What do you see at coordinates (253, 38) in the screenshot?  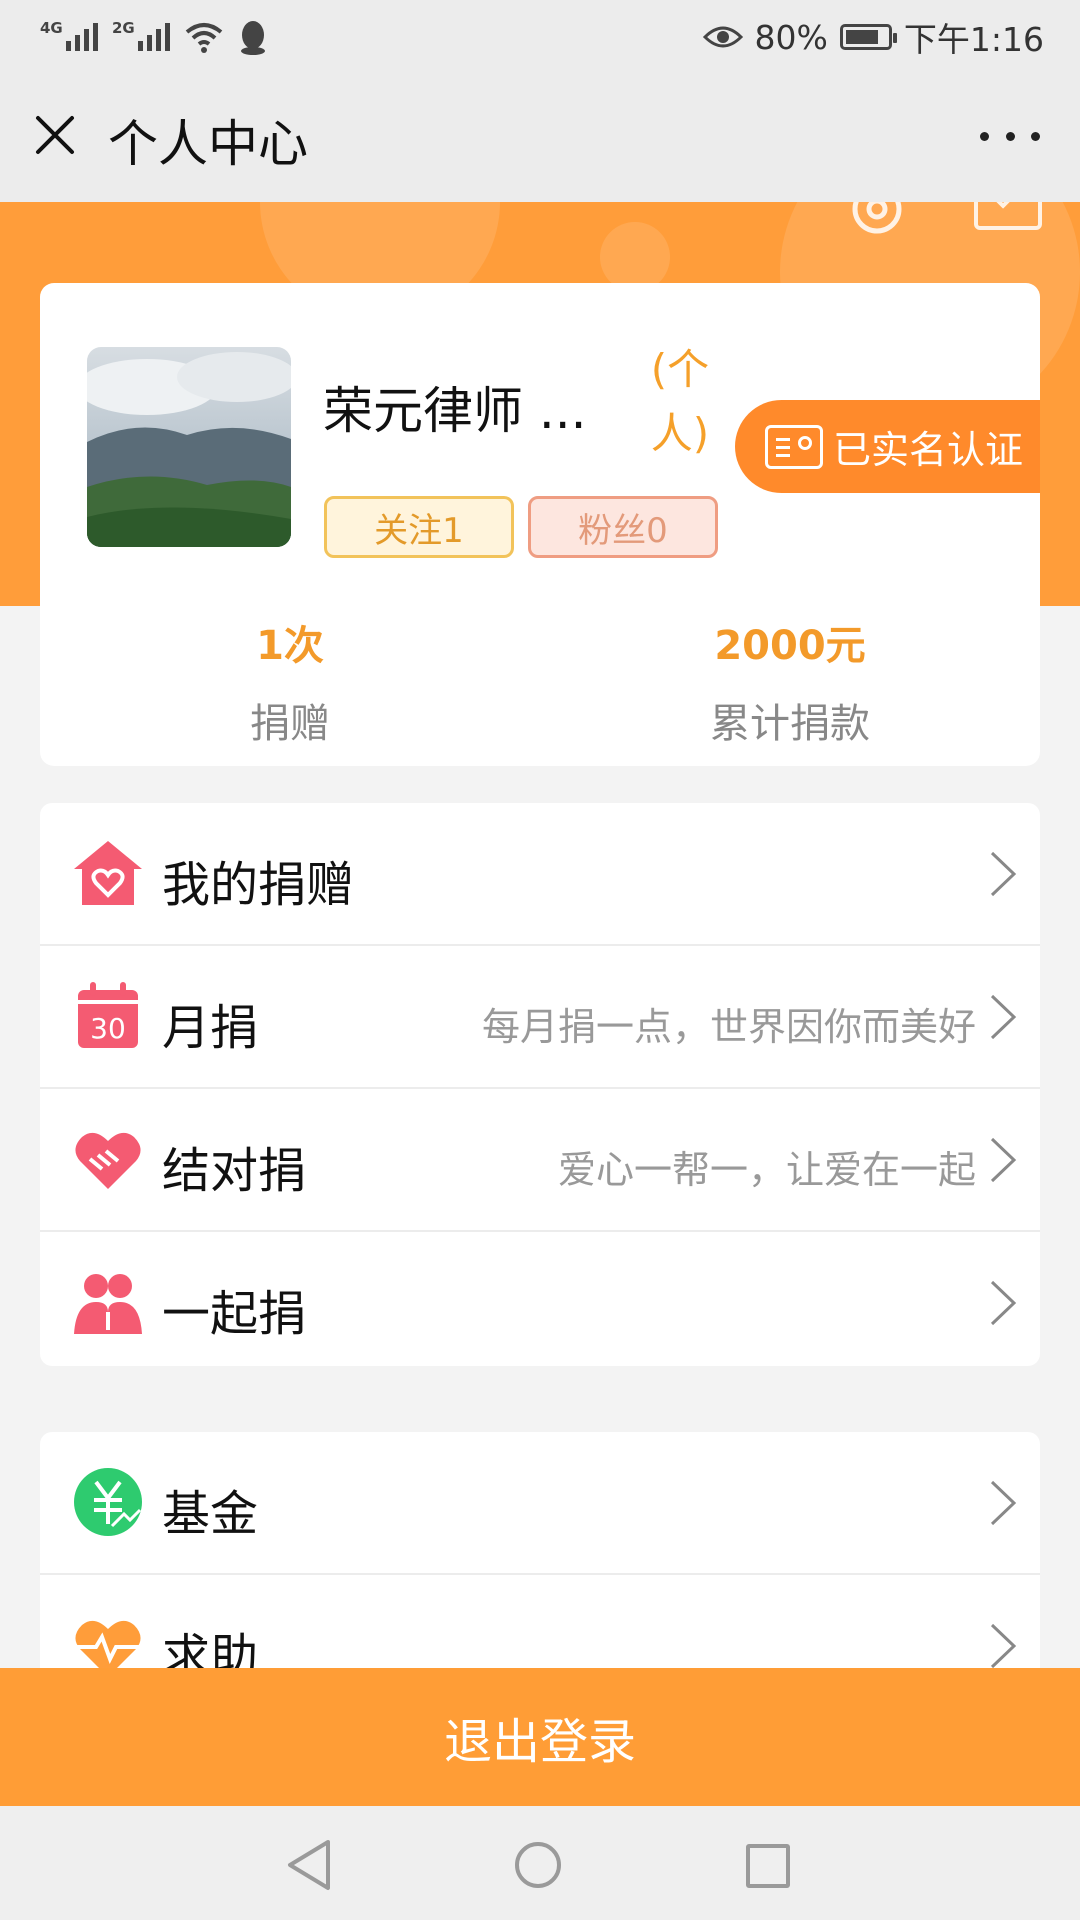 I see `qq-penguin-icon` at bounding box center [253, 38].